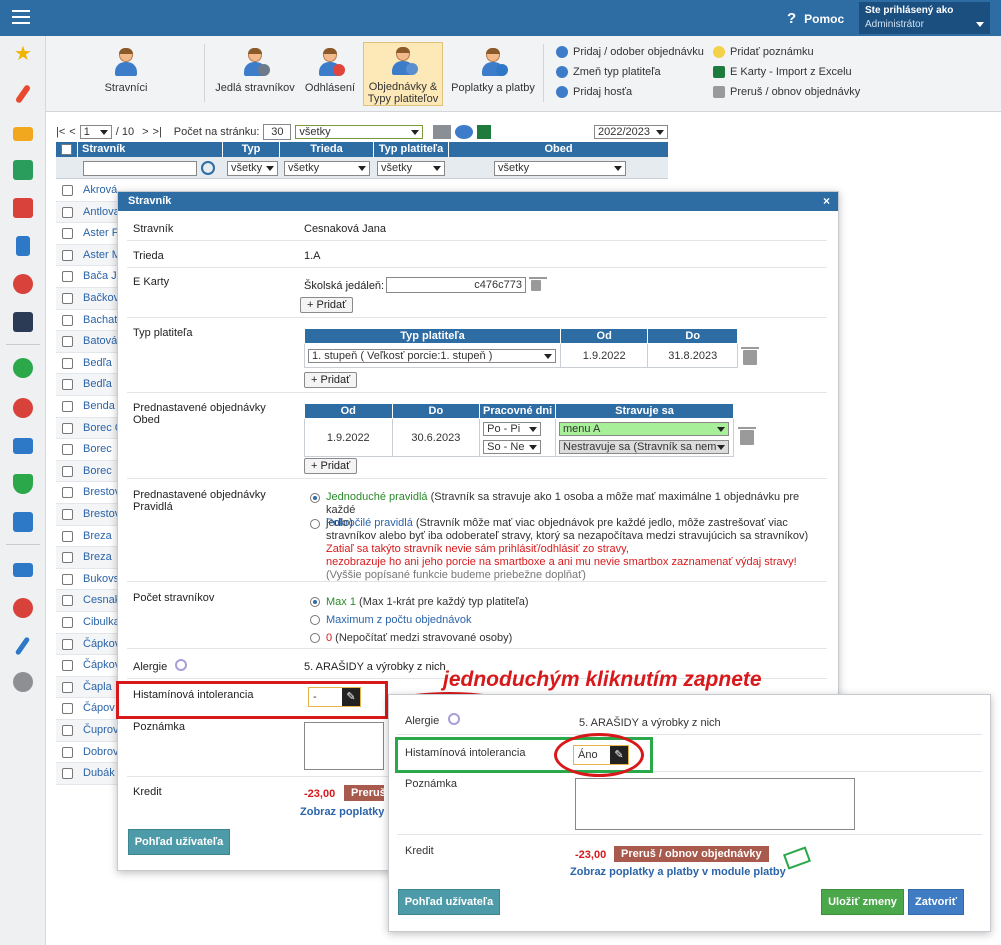  I want to click on pager-prev: <, so click(72, 132).